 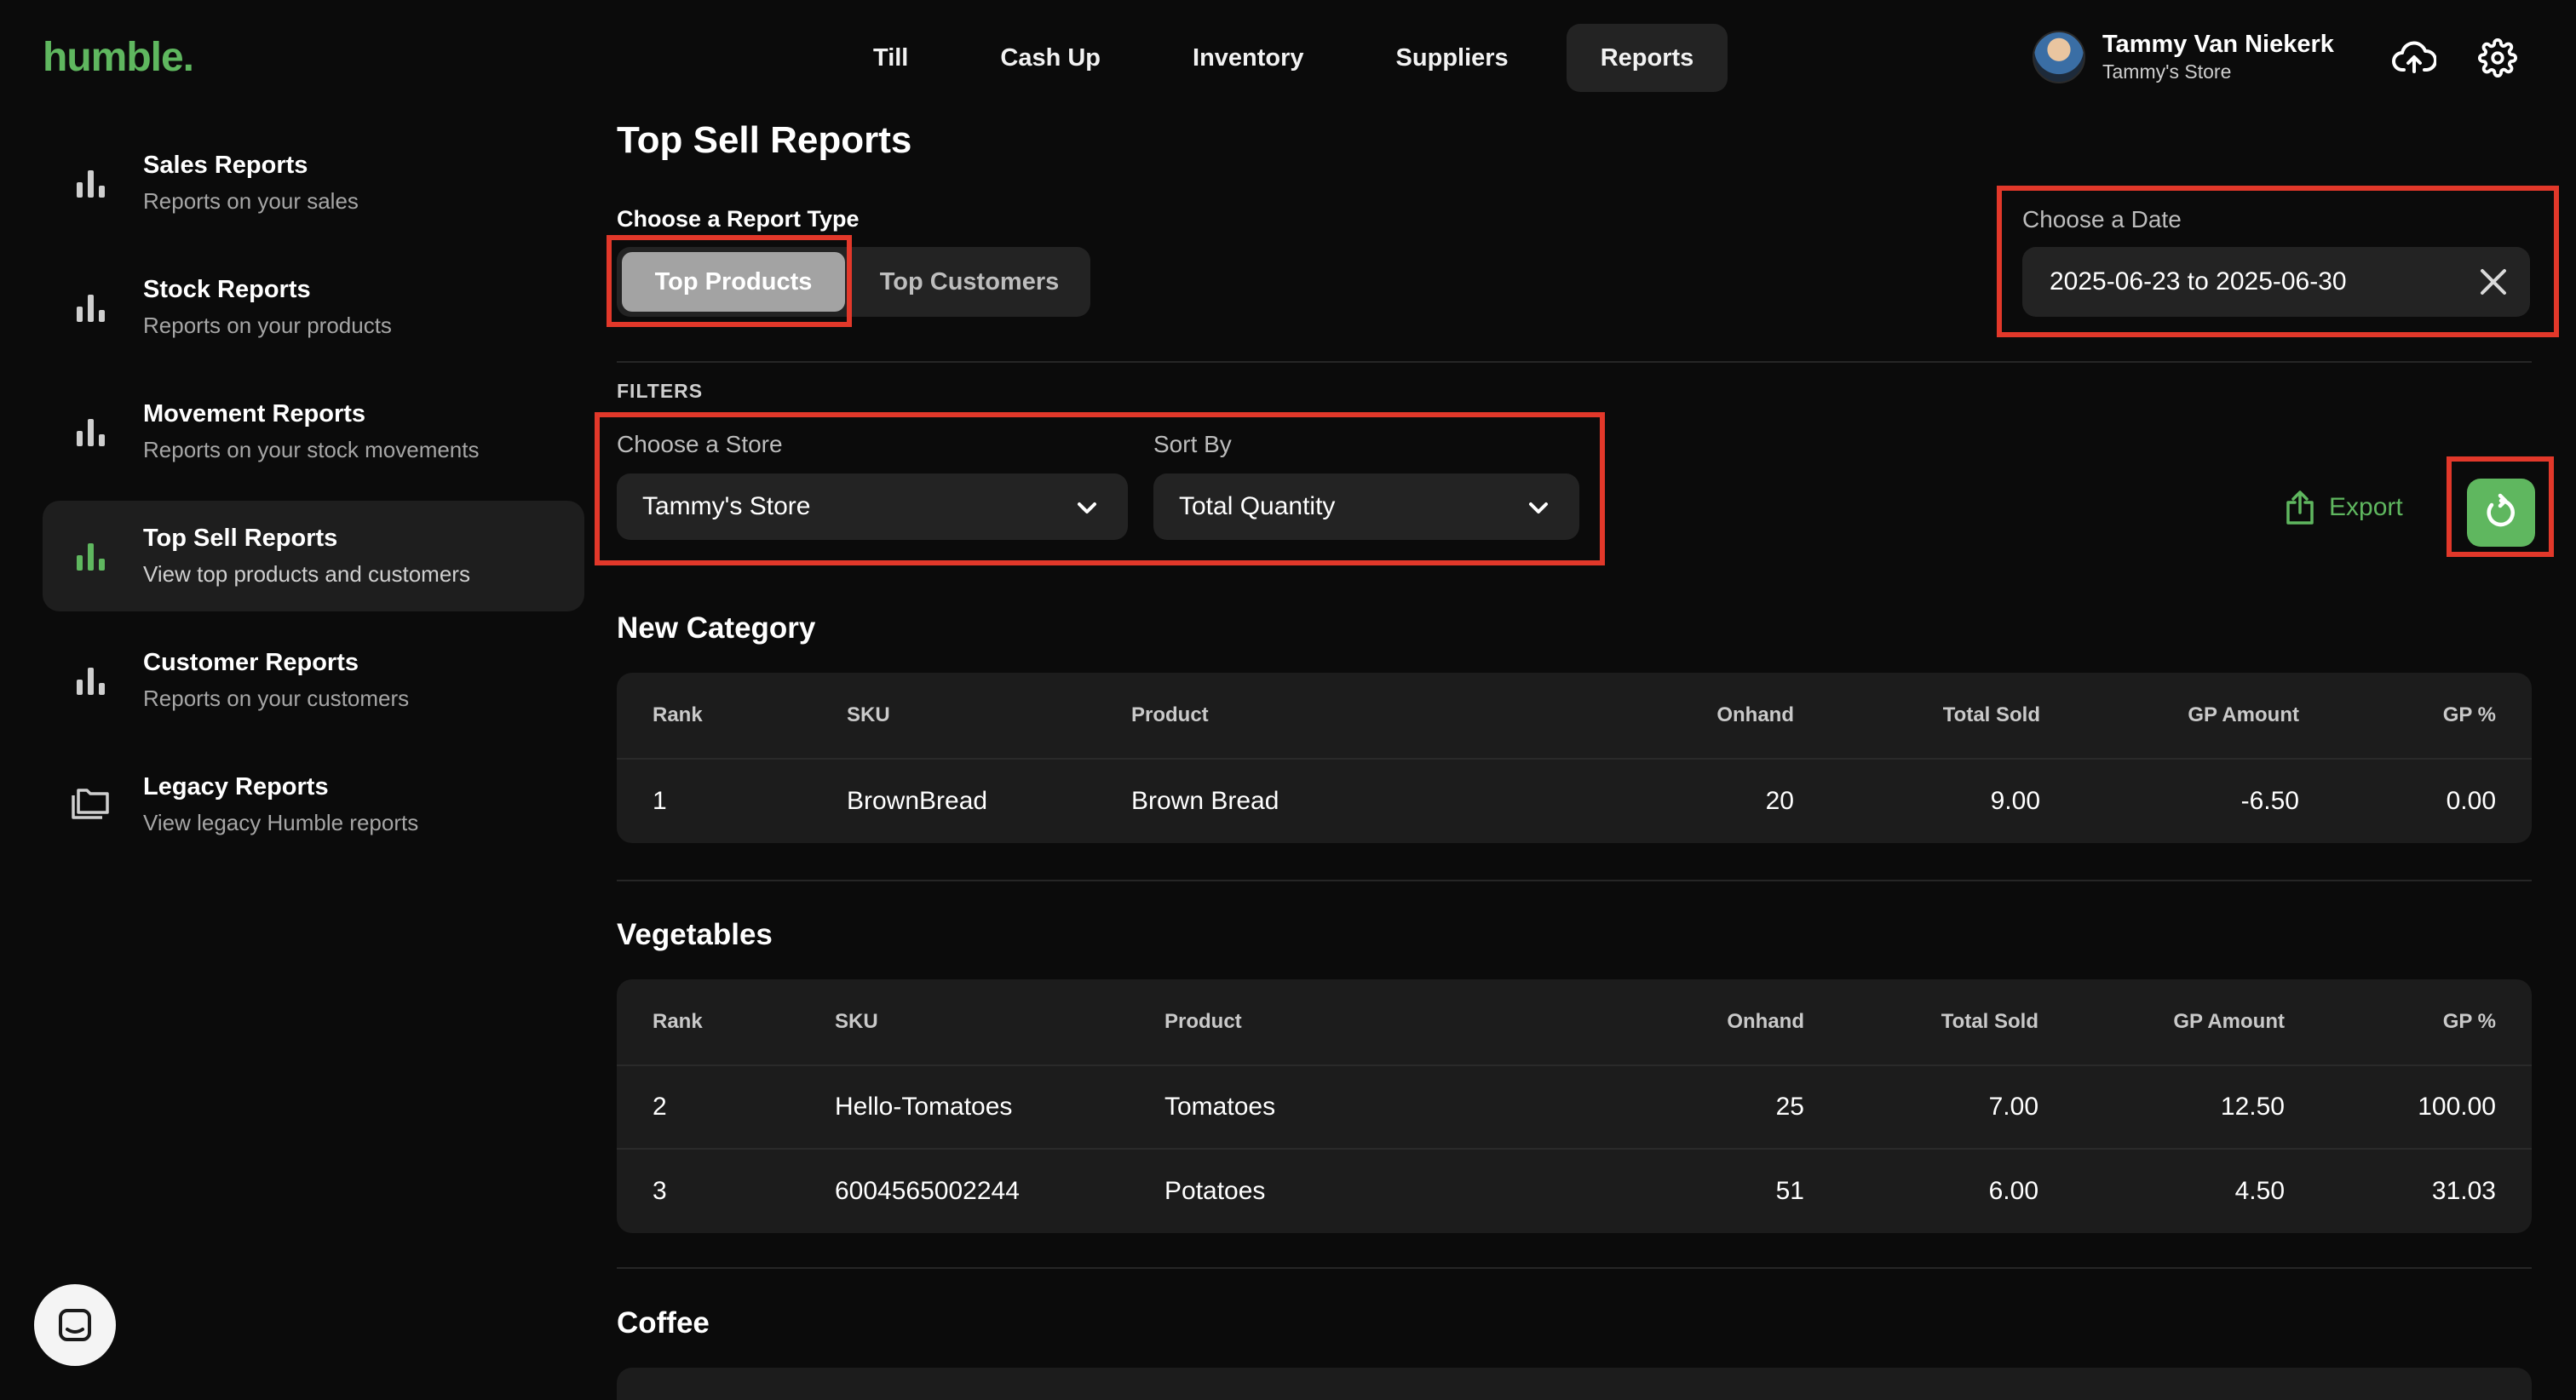 I want to click on cell-onhand: 25, so click(x=1790, y=1107).